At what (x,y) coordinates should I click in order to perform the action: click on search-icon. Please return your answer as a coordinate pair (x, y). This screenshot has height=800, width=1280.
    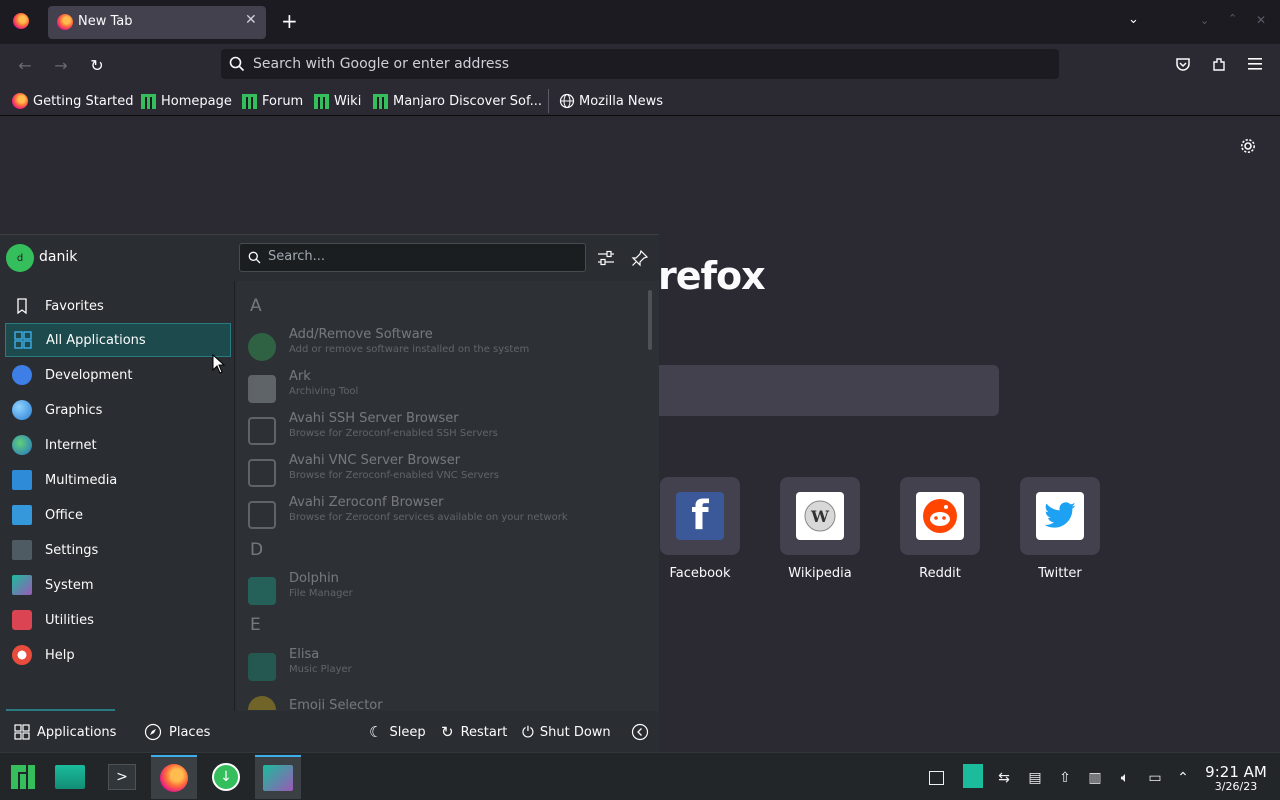
    Looking at the image, I should click on (254, 257).